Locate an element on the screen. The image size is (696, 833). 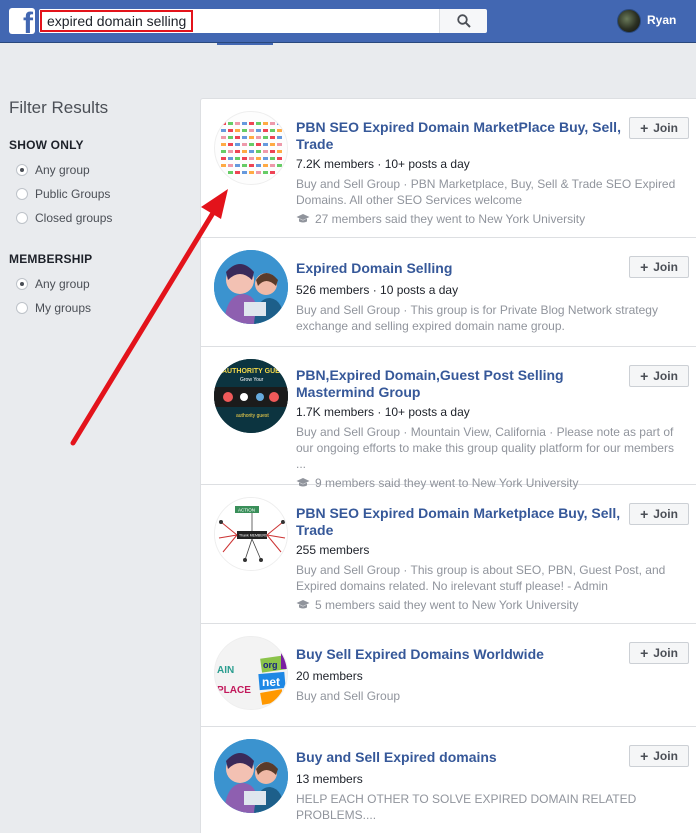
nav-active-indicator is located at coordinates (245, 44).